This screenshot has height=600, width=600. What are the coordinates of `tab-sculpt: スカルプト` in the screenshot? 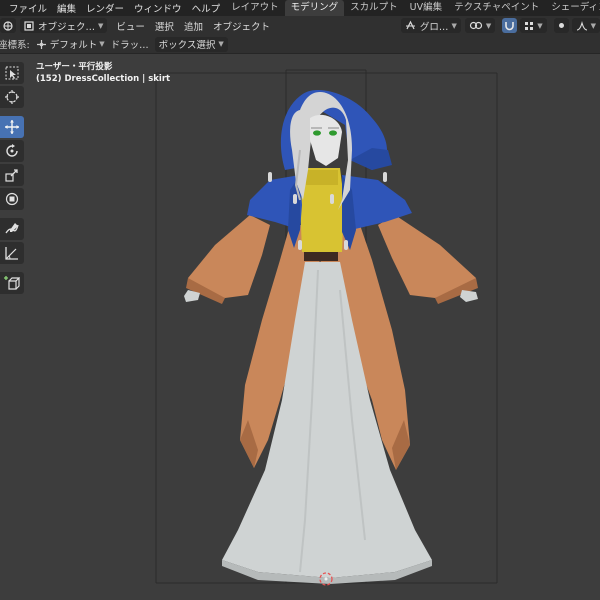 It's located at (374, 8).